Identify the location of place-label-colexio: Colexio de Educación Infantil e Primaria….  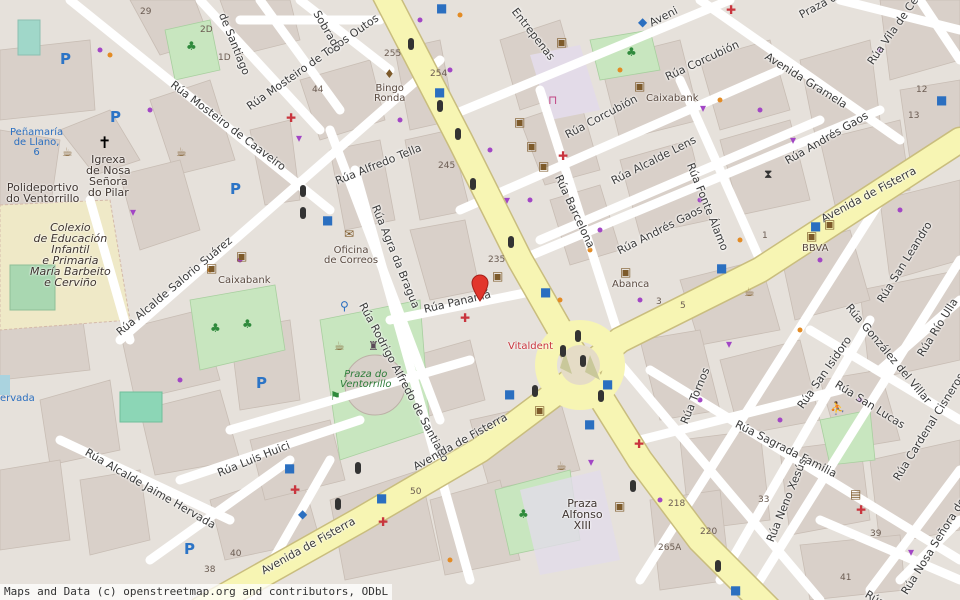
(70, 255).